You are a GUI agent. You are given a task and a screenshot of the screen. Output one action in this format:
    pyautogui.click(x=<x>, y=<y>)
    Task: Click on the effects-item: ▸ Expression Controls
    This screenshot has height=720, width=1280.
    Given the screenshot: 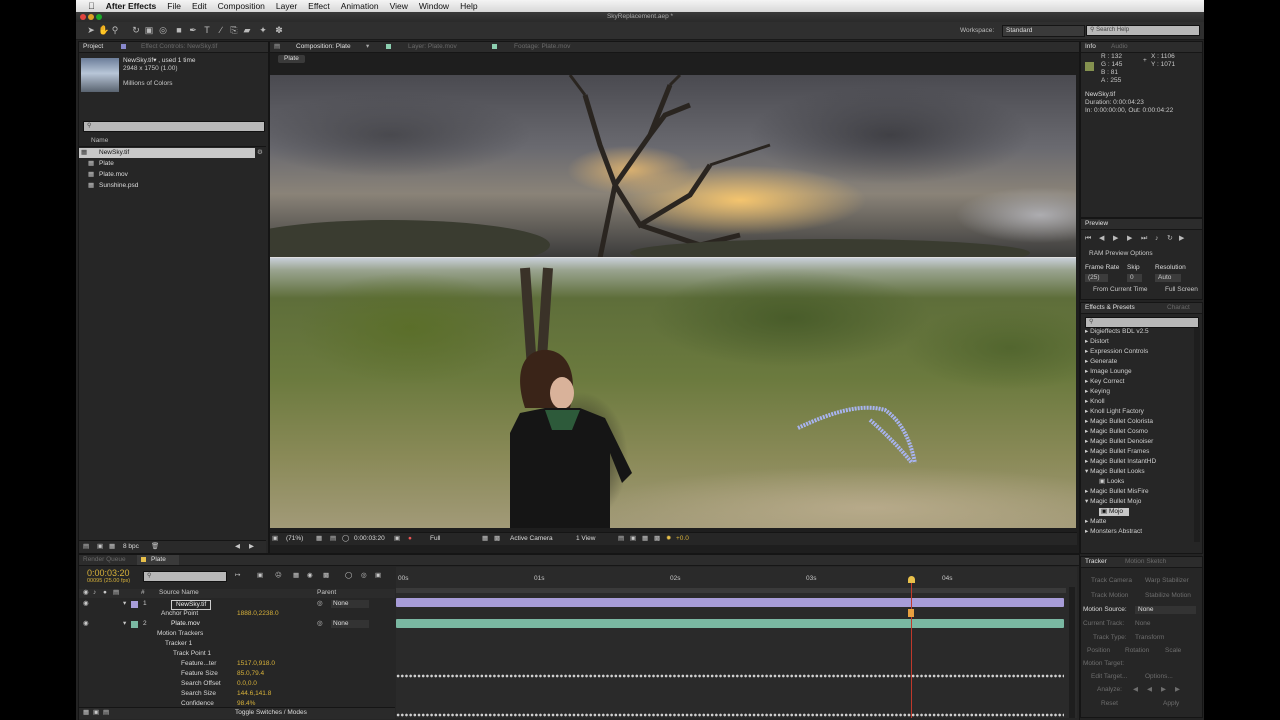 What is the action you would take?
    pyautogui.click(x=1116, y=352)
    